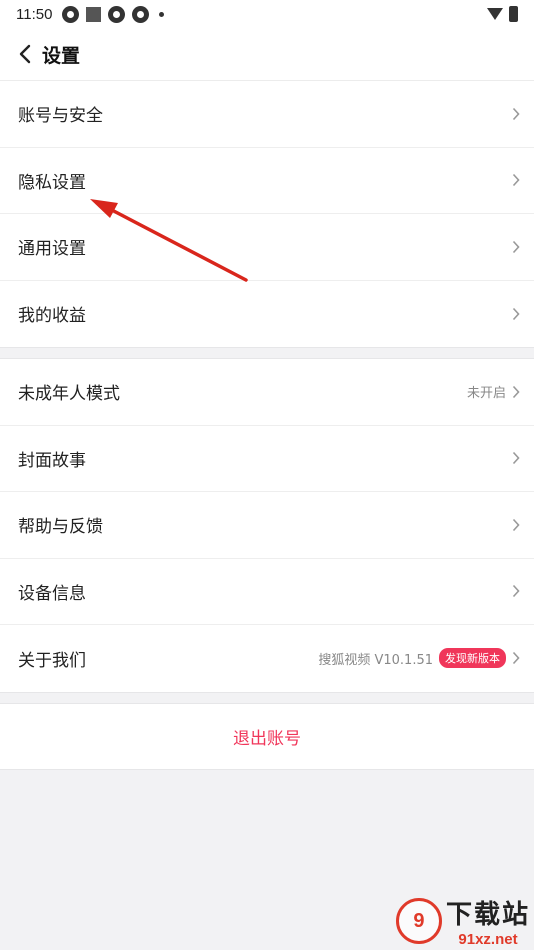  I want to click on menu-item-about-us: 关于我们 搜狐视频 V10.1.51 发现新版本, so click(267, 658).